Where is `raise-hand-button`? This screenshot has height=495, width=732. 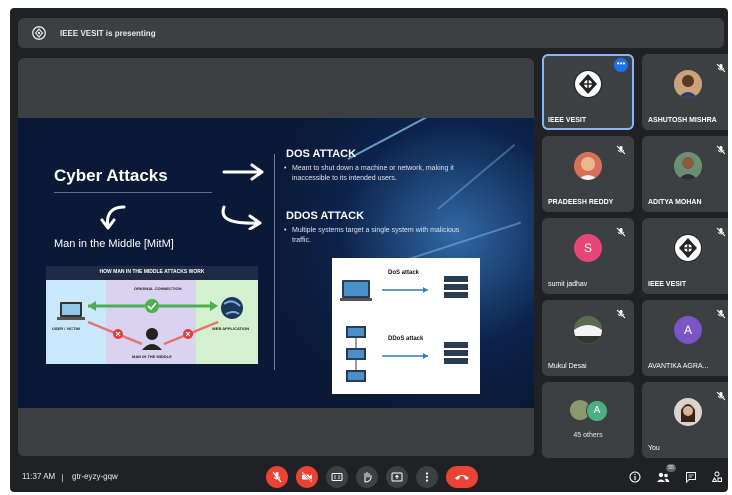
raise-hand-button is located at coordinates (367, 477).